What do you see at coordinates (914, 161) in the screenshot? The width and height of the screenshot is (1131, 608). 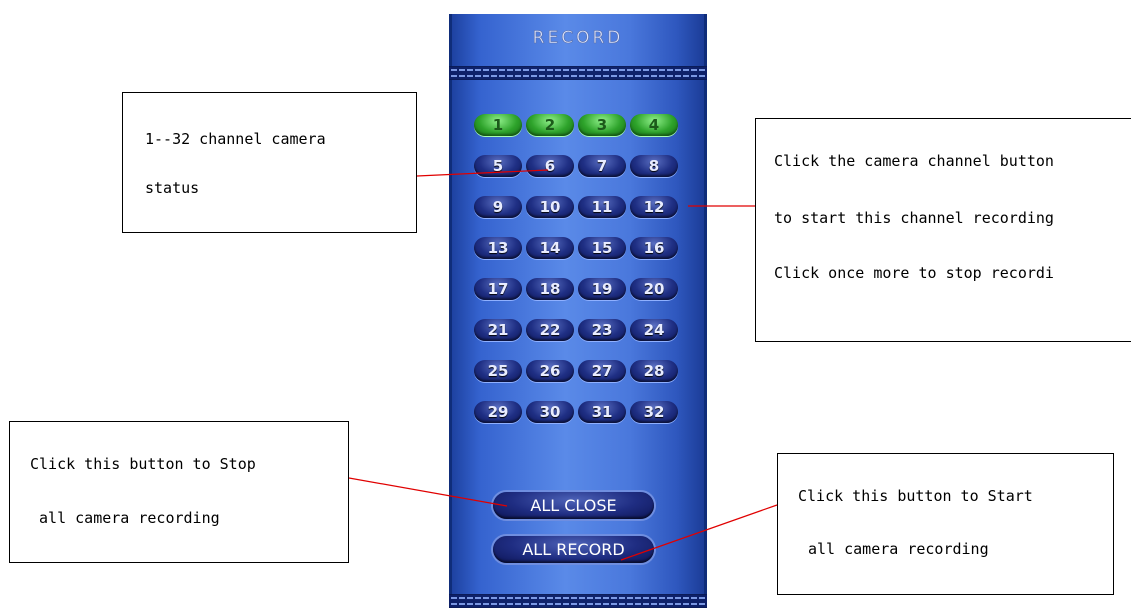 I see `callout-text-line: Click the camera channel button` at bounding box center [914, 161].